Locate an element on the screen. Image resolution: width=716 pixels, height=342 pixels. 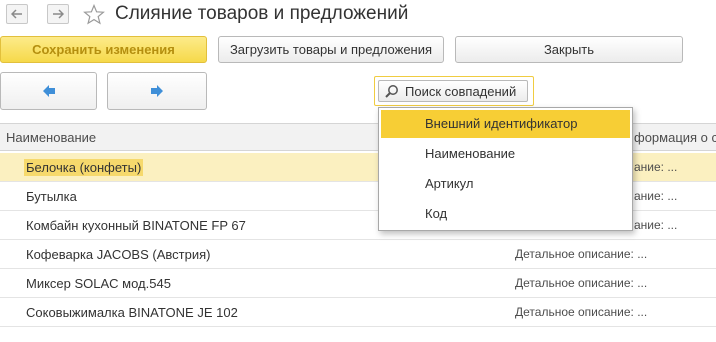
row-name: Миксер SOLAC мод.545 is located at coordinates (98, 283).